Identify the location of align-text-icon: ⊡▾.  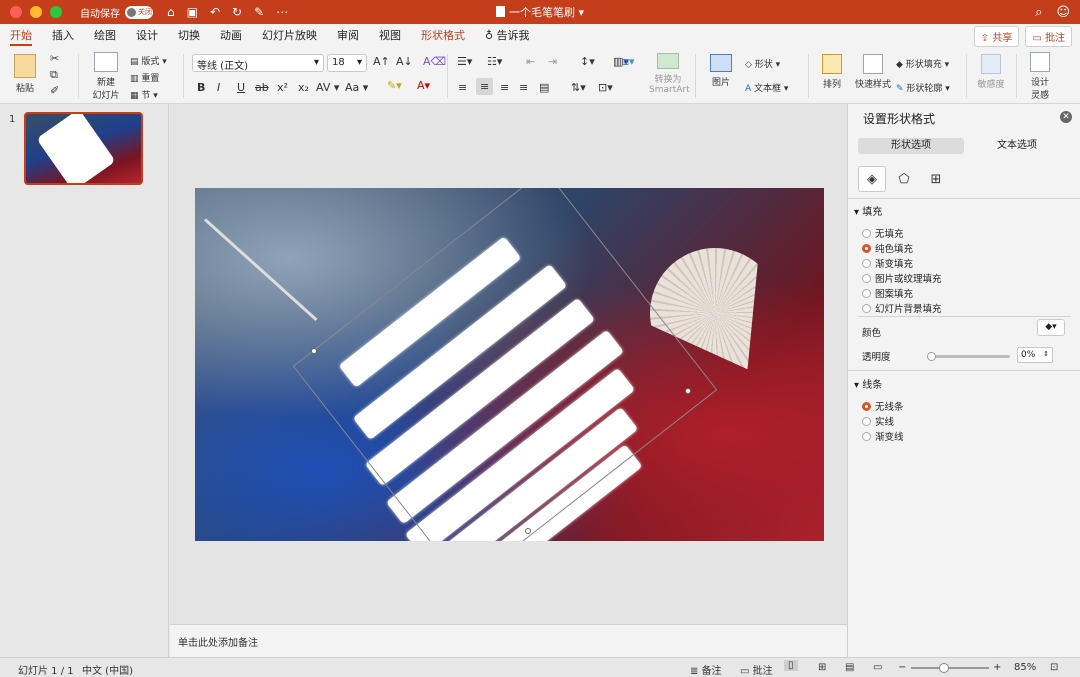
(605, 87).